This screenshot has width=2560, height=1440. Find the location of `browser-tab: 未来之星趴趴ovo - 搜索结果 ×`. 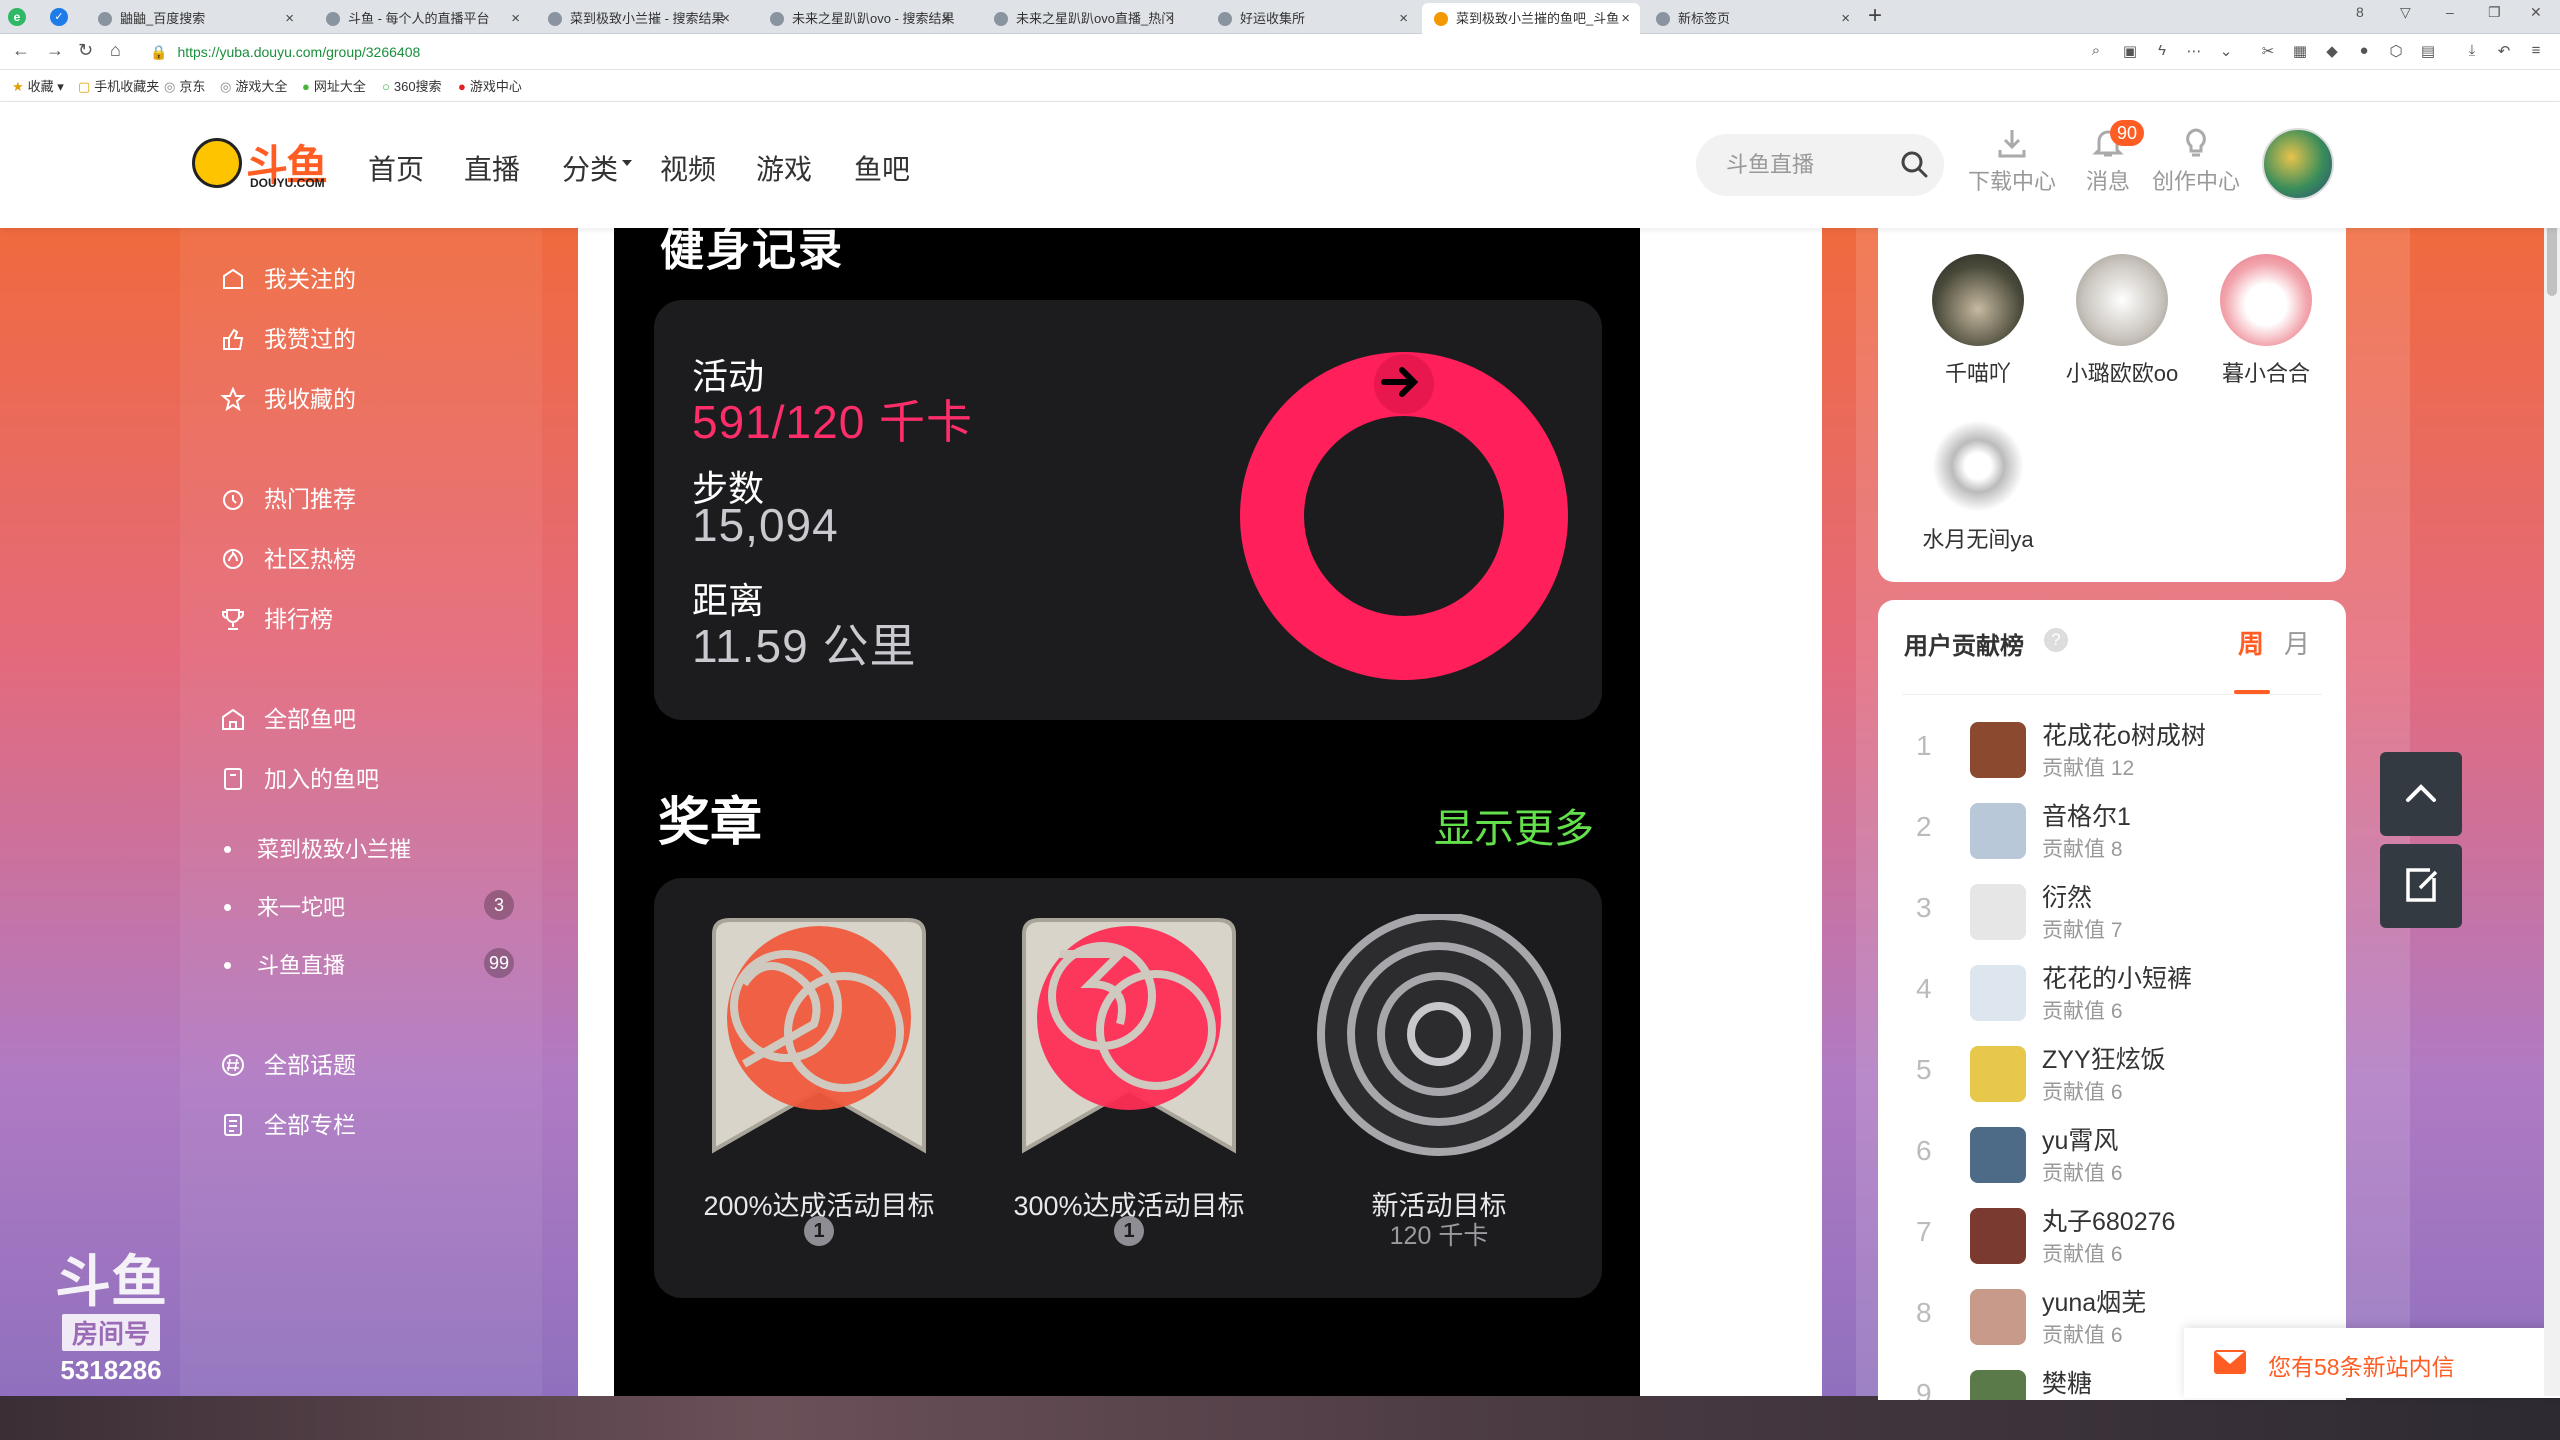

browser-tab: 未来之星趴趴ovo - 搜索结果 × is located at coordinates (859, 18).